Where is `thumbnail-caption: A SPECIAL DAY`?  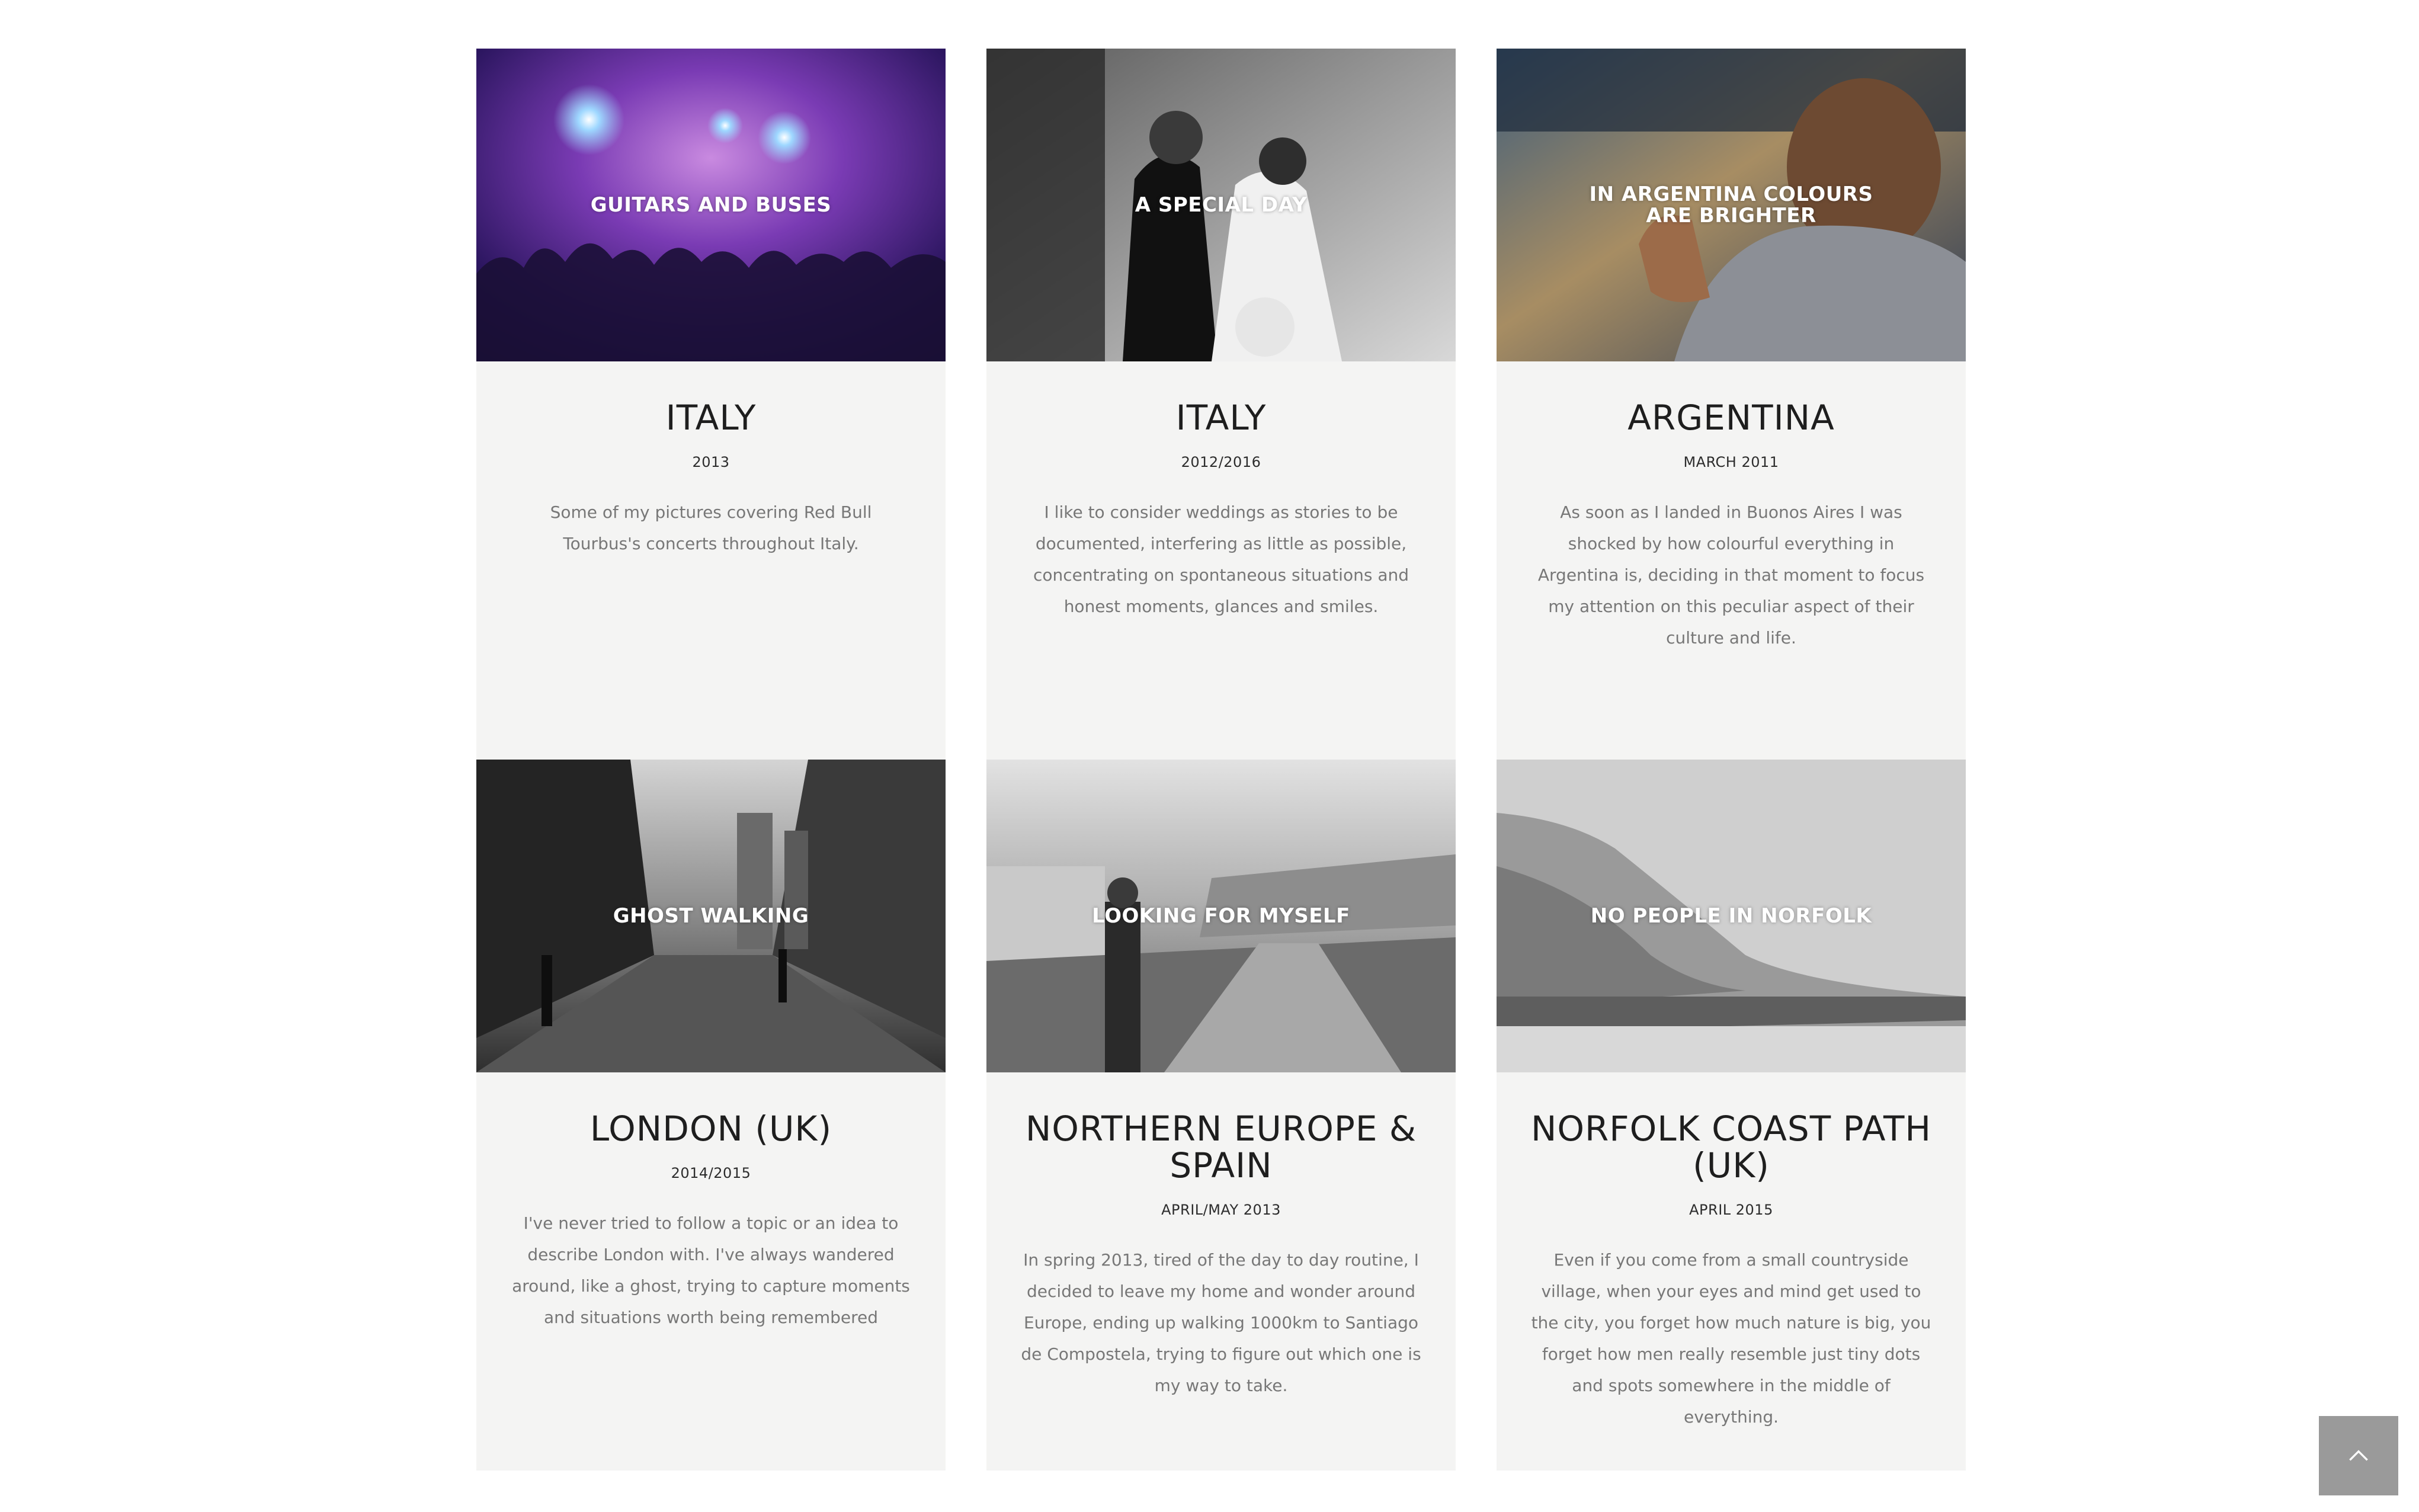
thumbnail-caption: A SPECIAL DAY is located at coordinates (1221, 205).